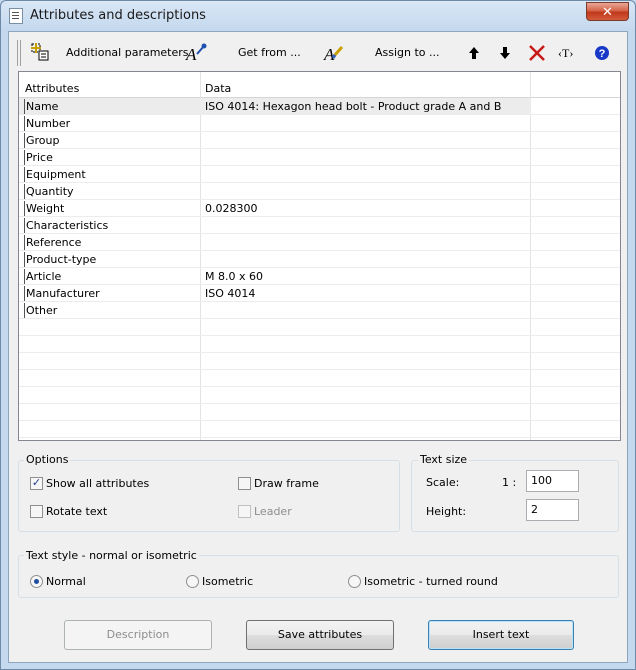 The width and height of the screenshot is (636, 670). Describe the element at coordinates (36, 581) in the screenshot. I see `normal-radio` at that location.